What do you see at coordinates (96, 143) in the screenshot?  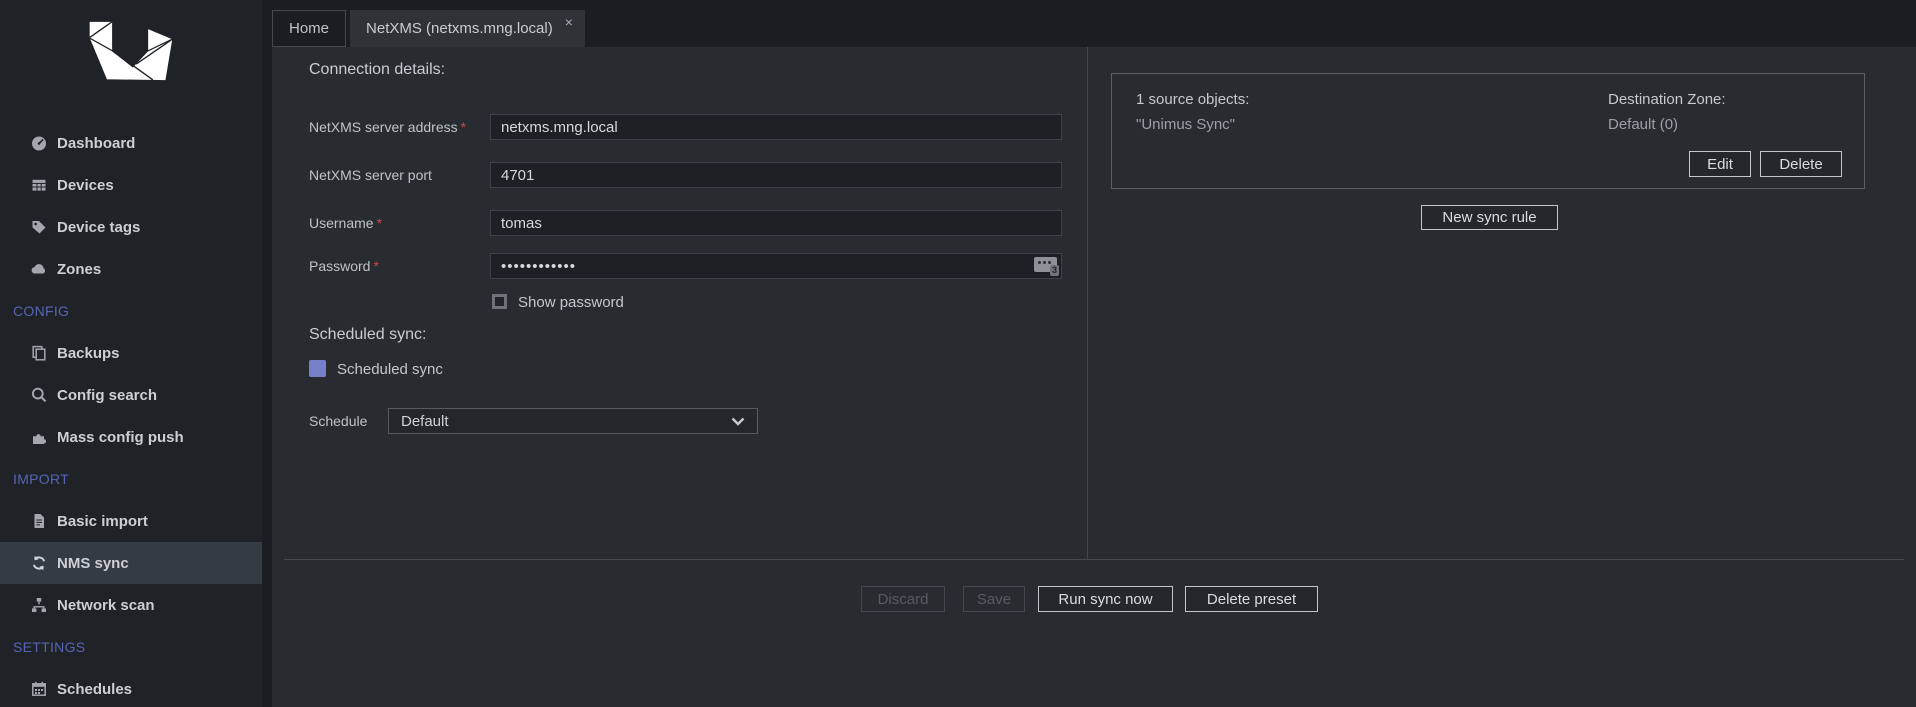 I see `sidebar-item-label: Dashboard` at bounding box center [96, 143].